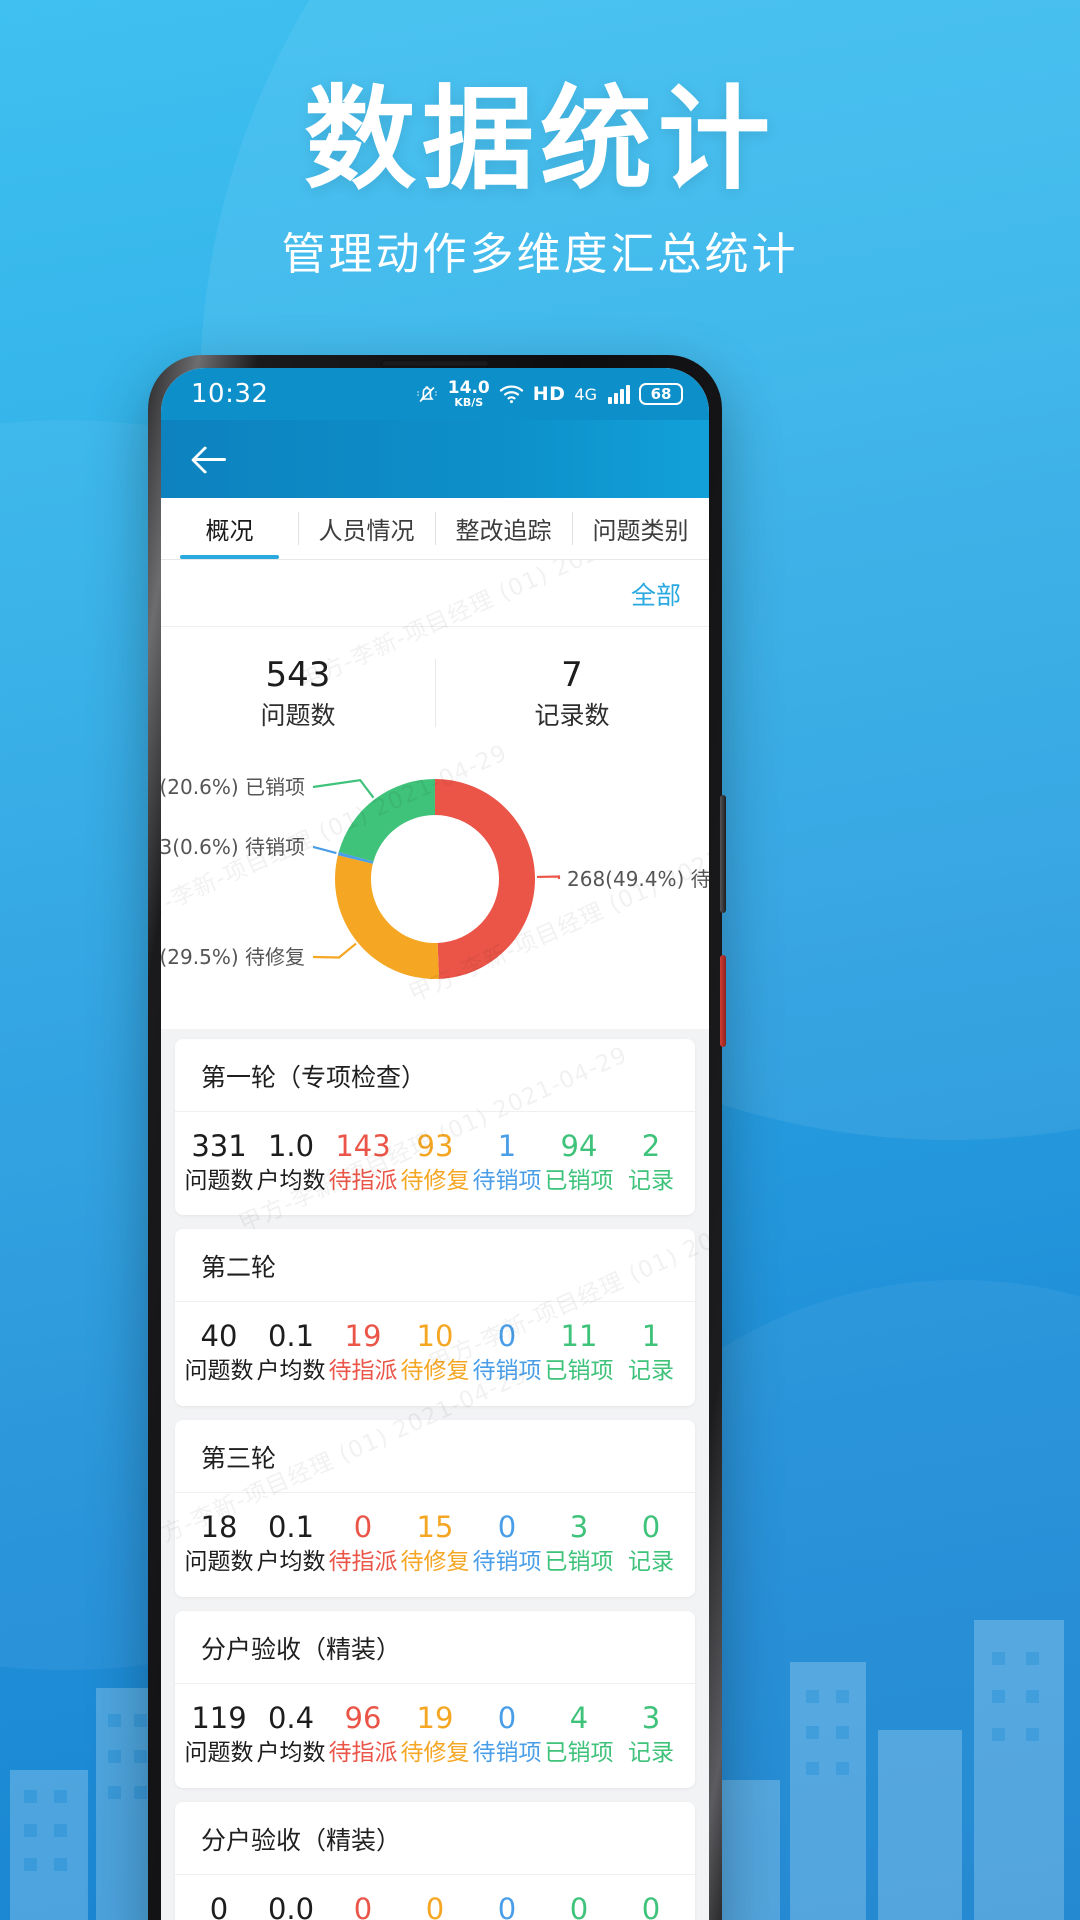 The height and width of the screenshot is (1920, 1080). I want to click on stat-待修复: 10 待修复, so click(435, 1352).